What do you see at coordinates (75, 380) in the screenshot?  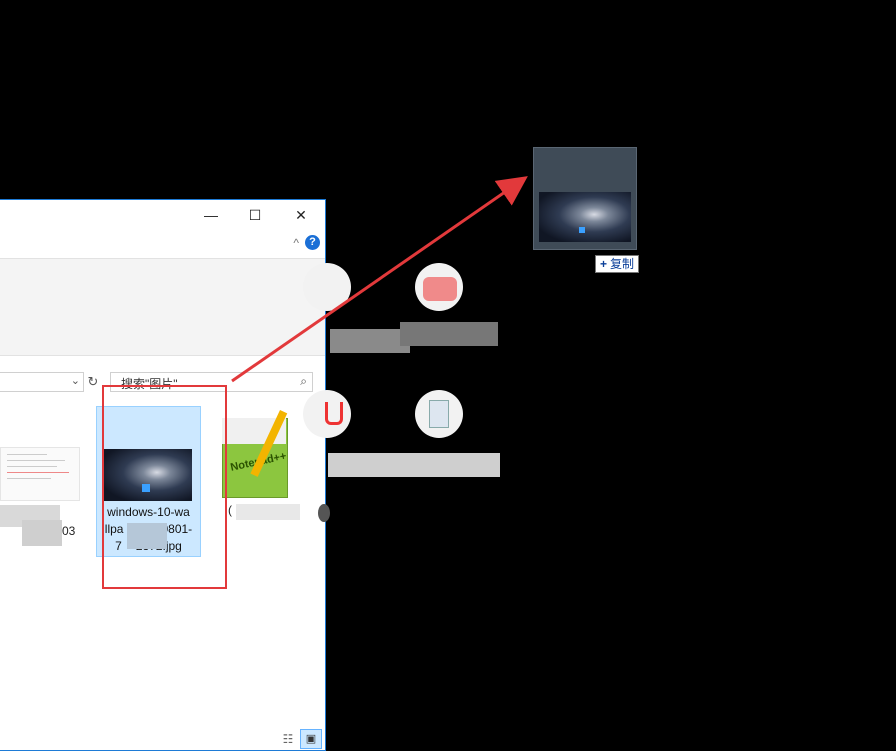 I see `chevron-down-icon: ⌄` at bounding box center [75, 380].